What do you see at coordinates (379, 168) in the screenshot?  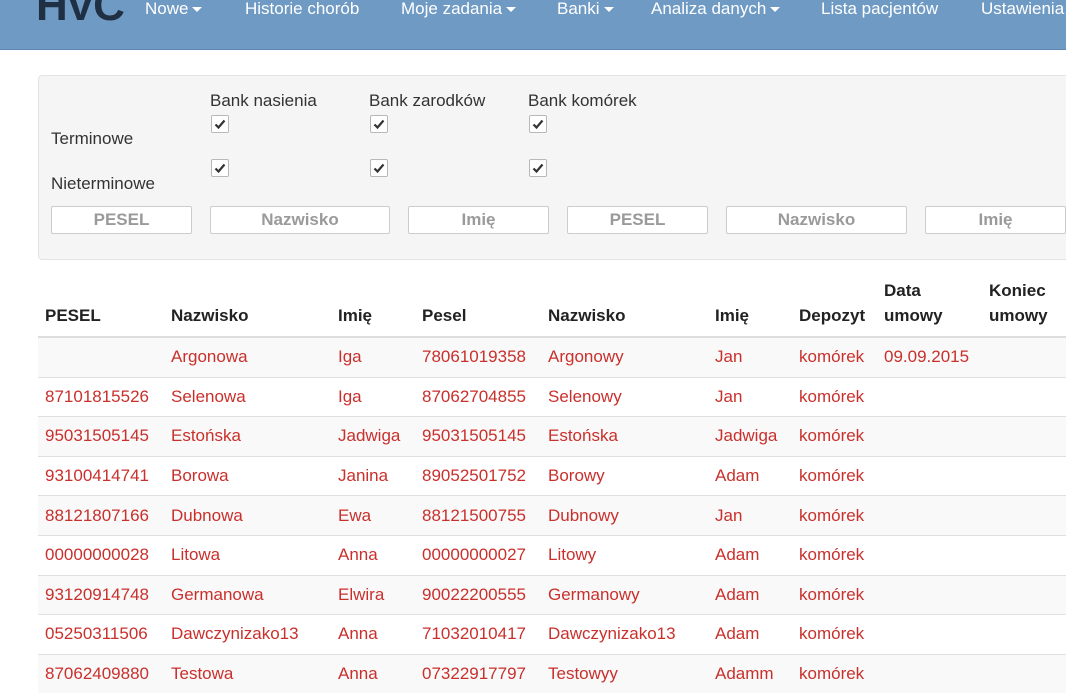 I see `checkbox-nieterminowe-zarodkow` at bounding box center [379, 168].